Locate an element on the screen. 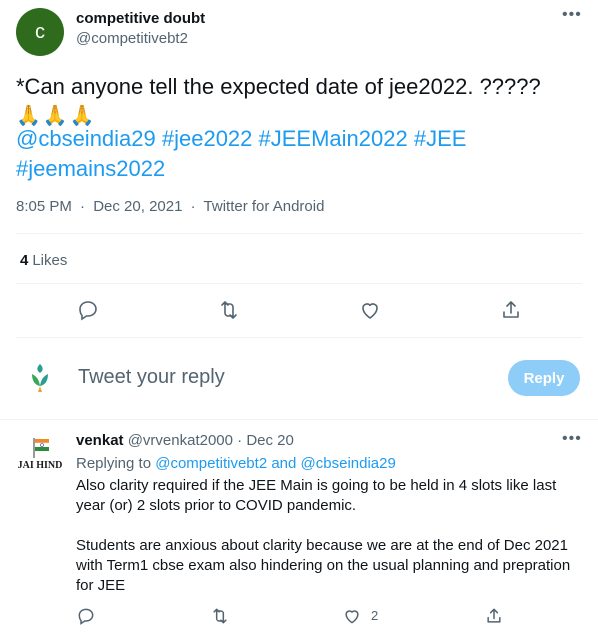 The height and width of the screenshot is (634, 598). reply-input: Tweet your reply is located at coordinates (151, 377).